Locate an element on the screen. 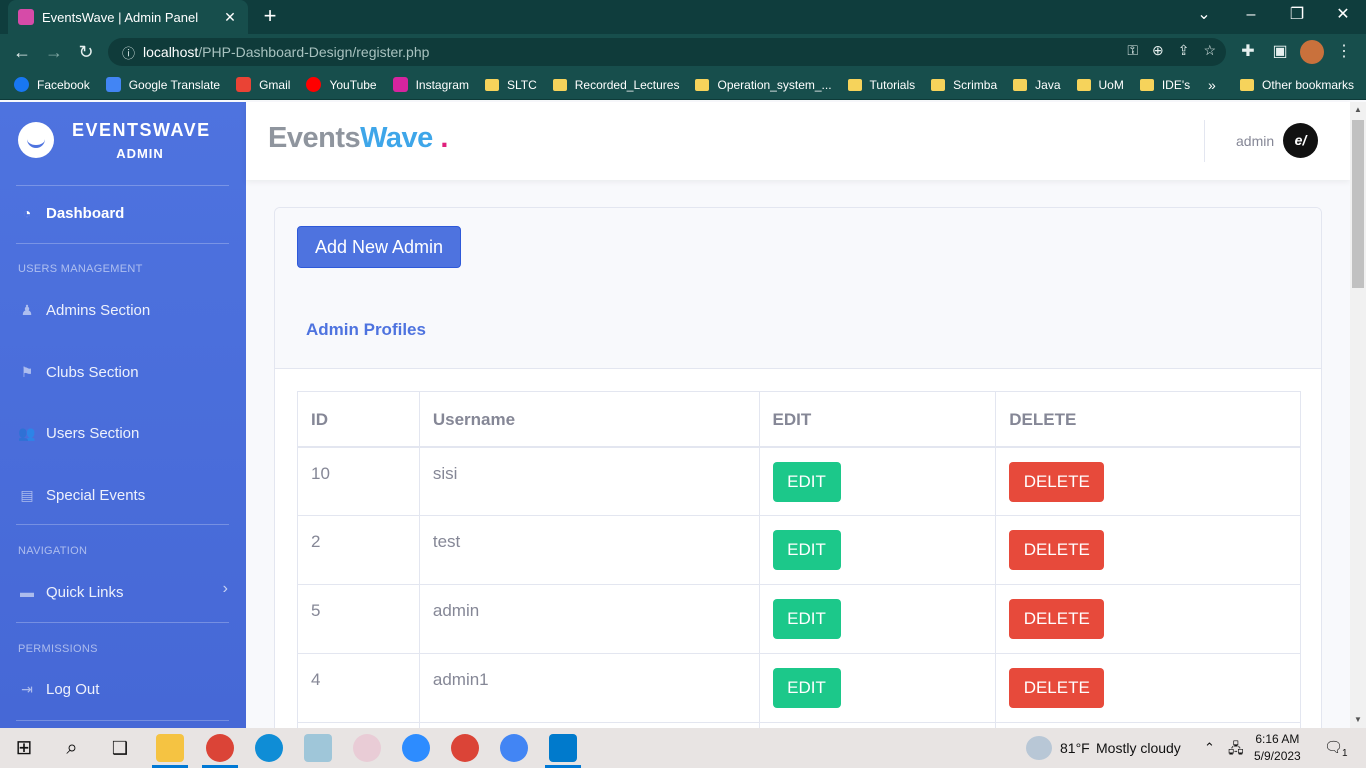 The width and height of the screenshot is (1366, 768). bookmark-folder: SLTC is located at coordinates (510, 85).